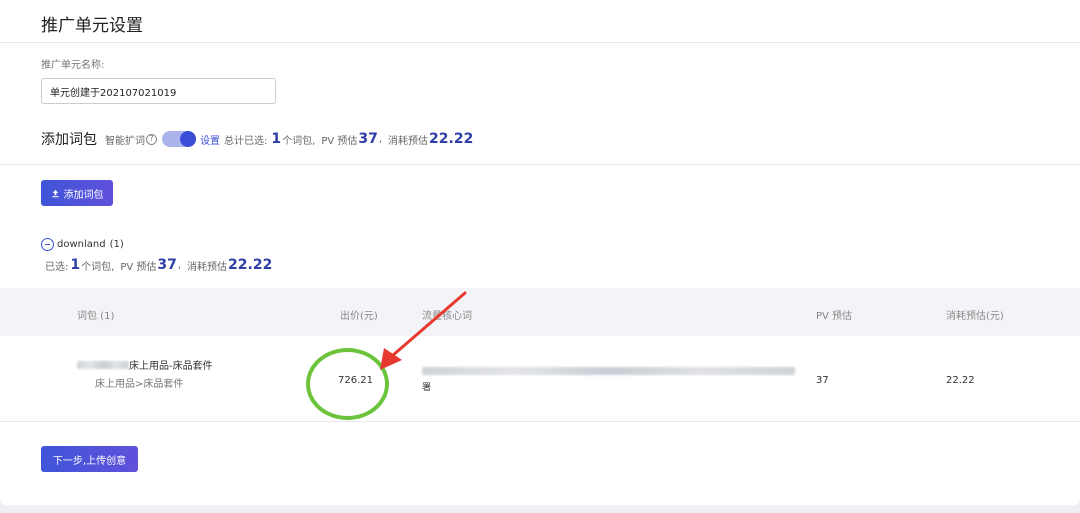 This screenshot has width=1080, height=513. I want to click on core-words-blurred, so click(608, 372).